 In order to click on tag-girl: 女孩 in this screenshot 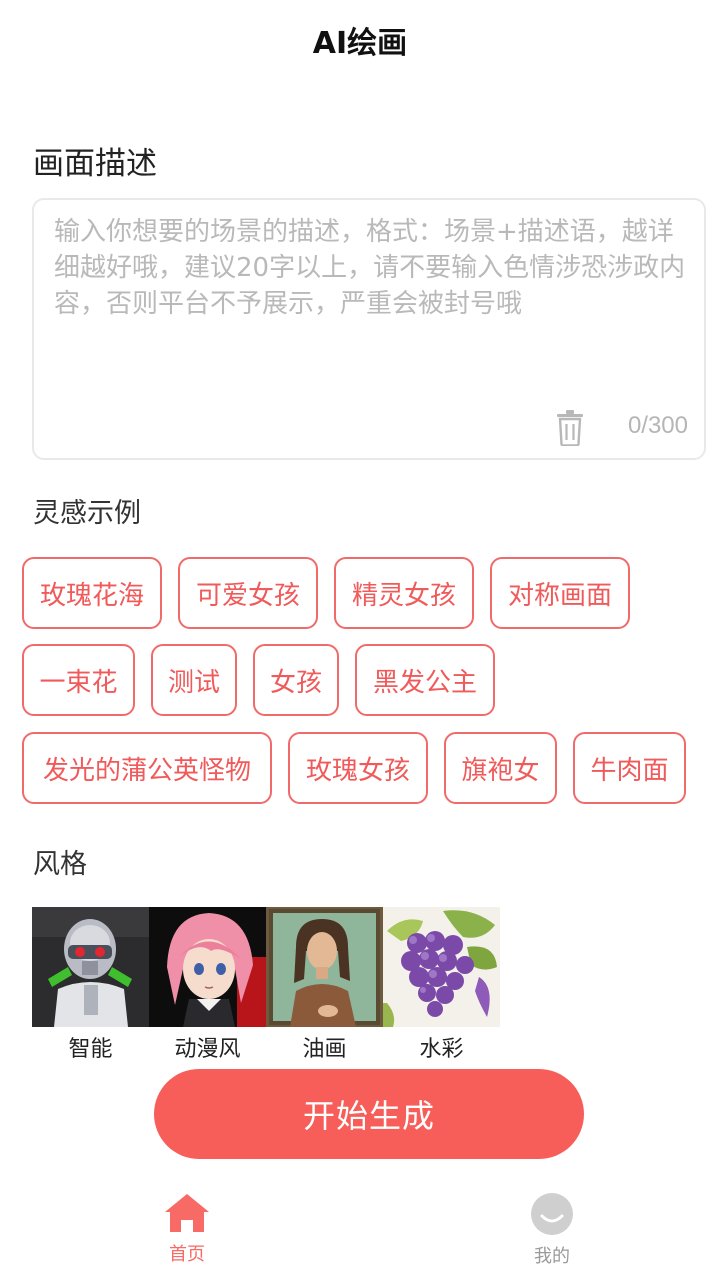, I will do `click(296, 680)`.